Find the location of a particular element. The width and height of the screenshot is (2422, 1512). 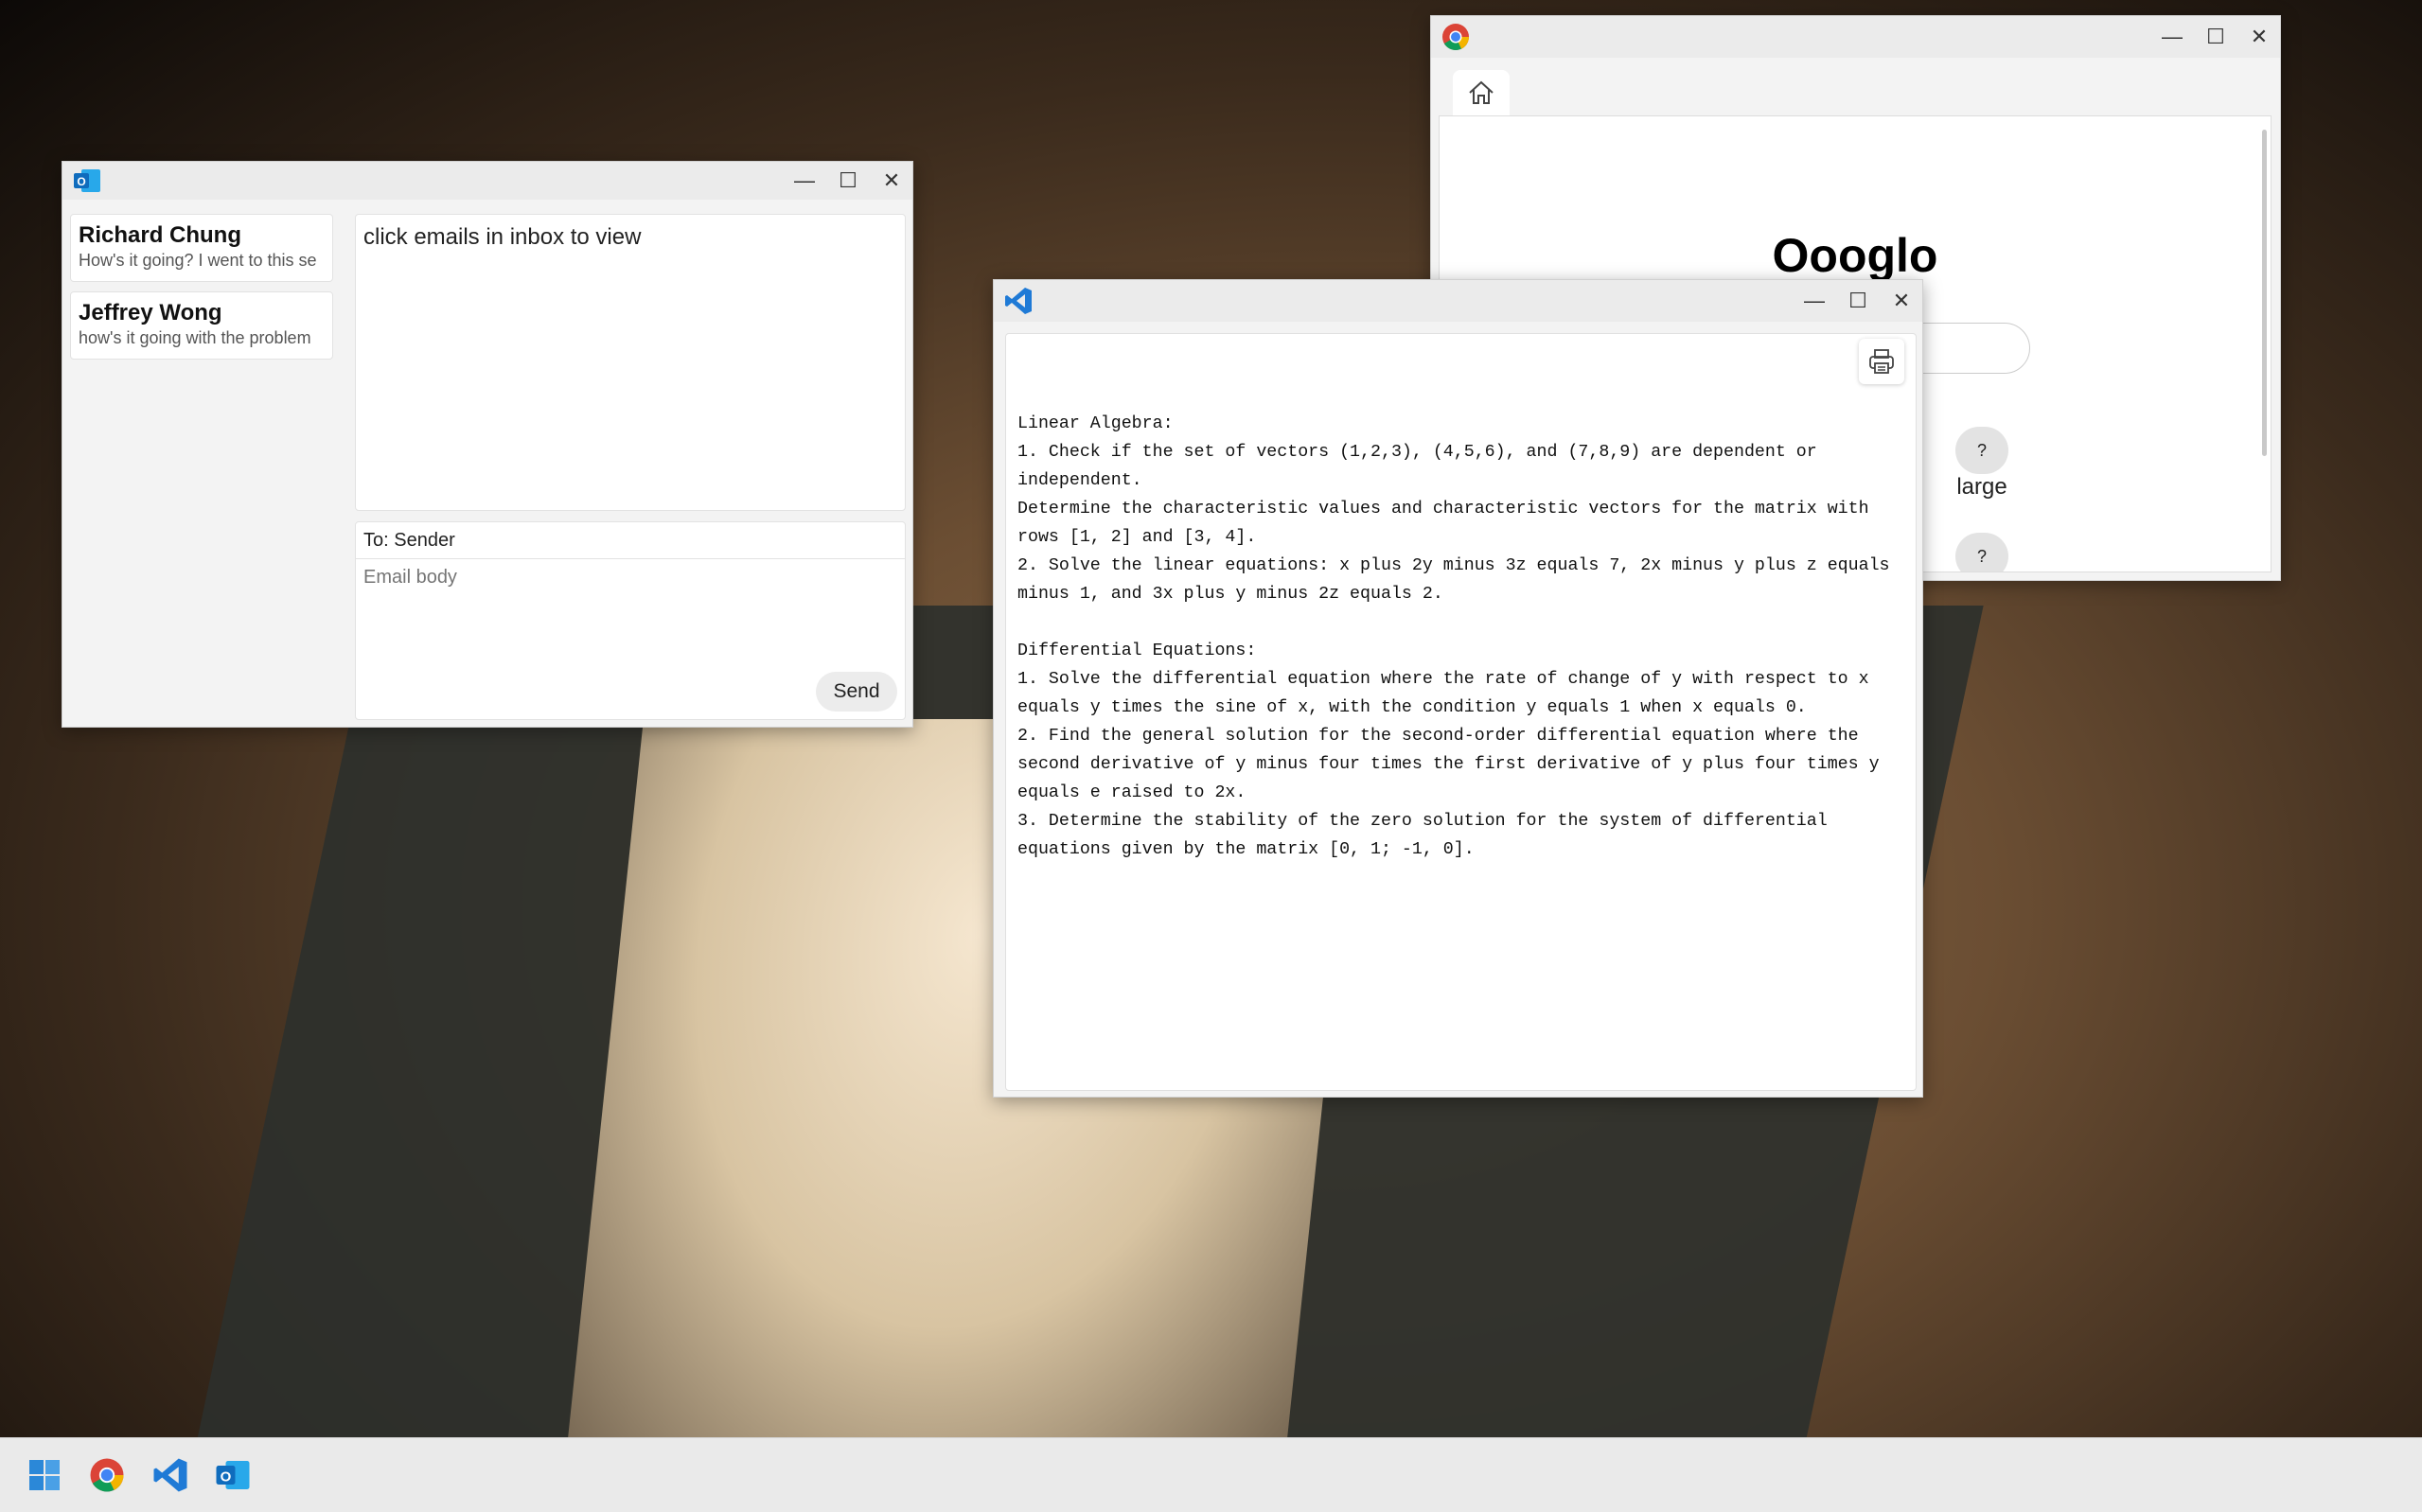

compose-panel: To: Sender Send is located at coordinates (630, 620).